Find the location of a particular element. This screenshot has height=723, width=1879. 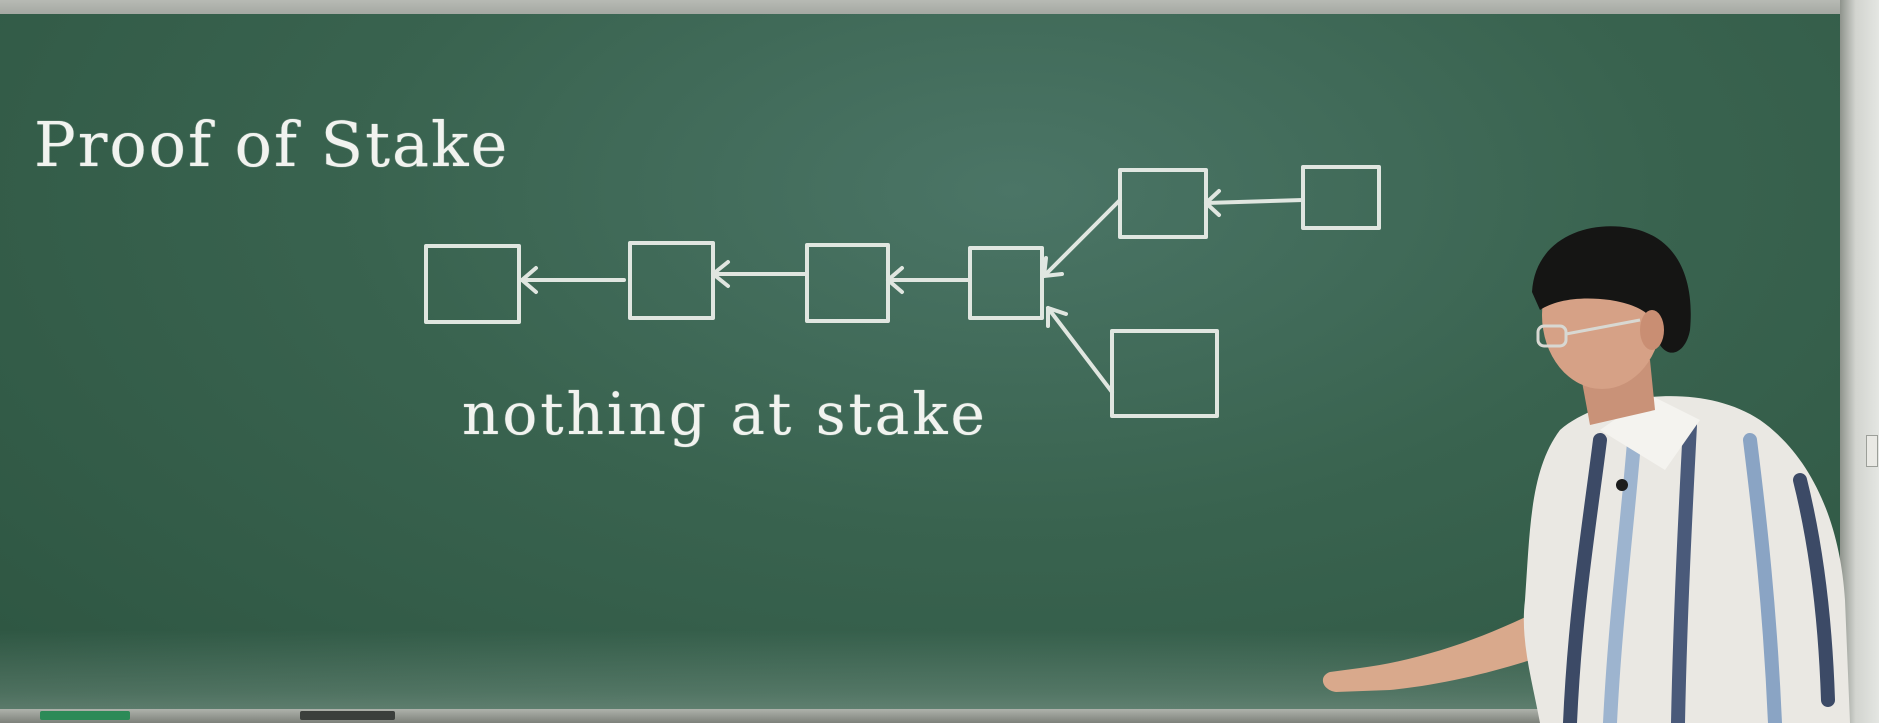

lecturer-ear is located at coordinates (1652, 330).